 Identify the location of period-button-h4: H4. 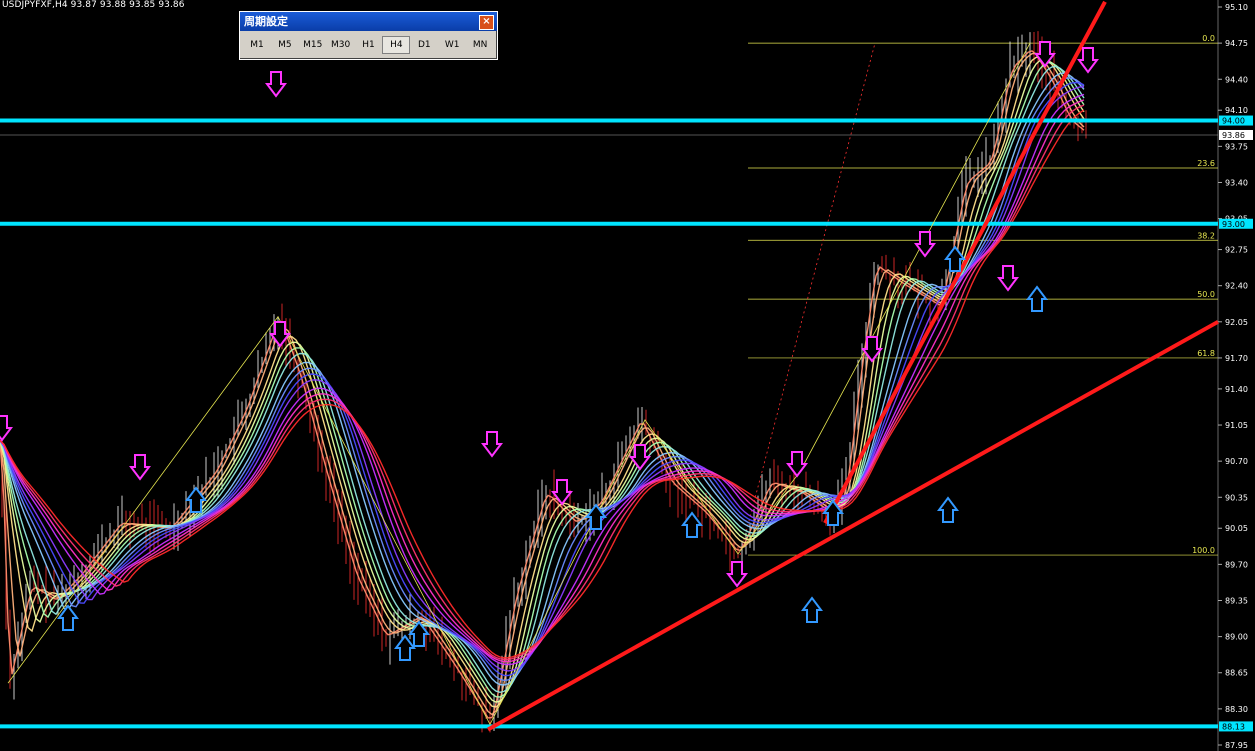
(396, 45).